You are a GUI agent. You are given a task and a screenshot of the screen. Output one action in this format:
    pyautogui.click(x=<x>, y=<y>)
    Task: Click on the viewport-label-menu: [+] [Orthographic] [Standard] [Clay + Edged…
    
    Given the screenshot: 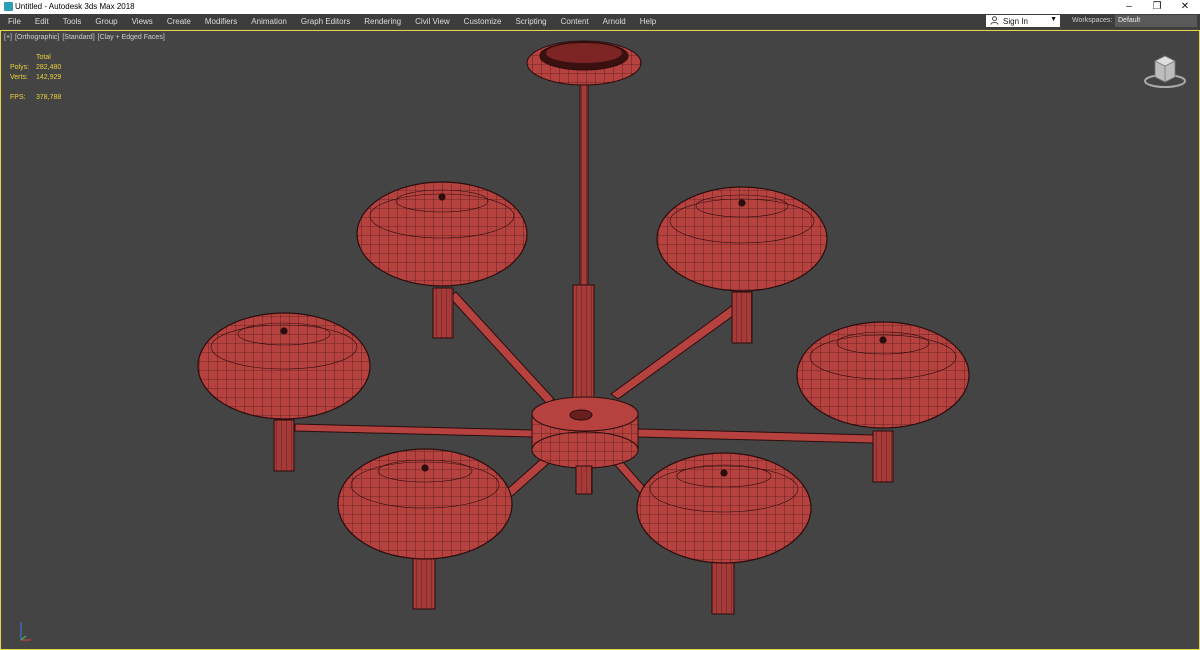 What is the action you would take?
    pyautogui.click(x=86, y=37)
    